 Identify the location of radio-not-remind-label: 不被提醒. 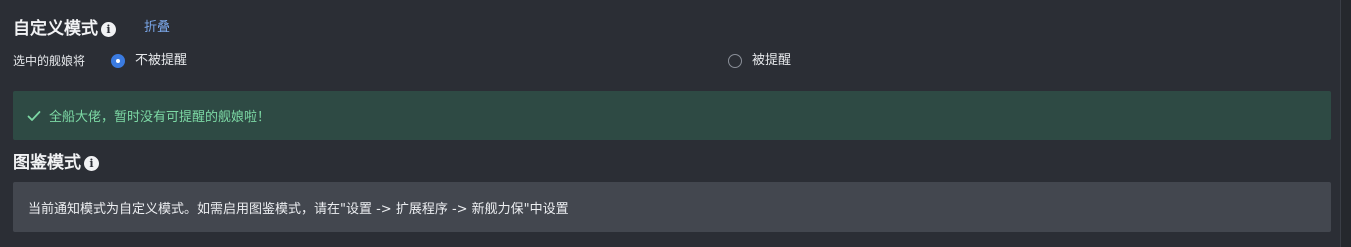
(161, 60).